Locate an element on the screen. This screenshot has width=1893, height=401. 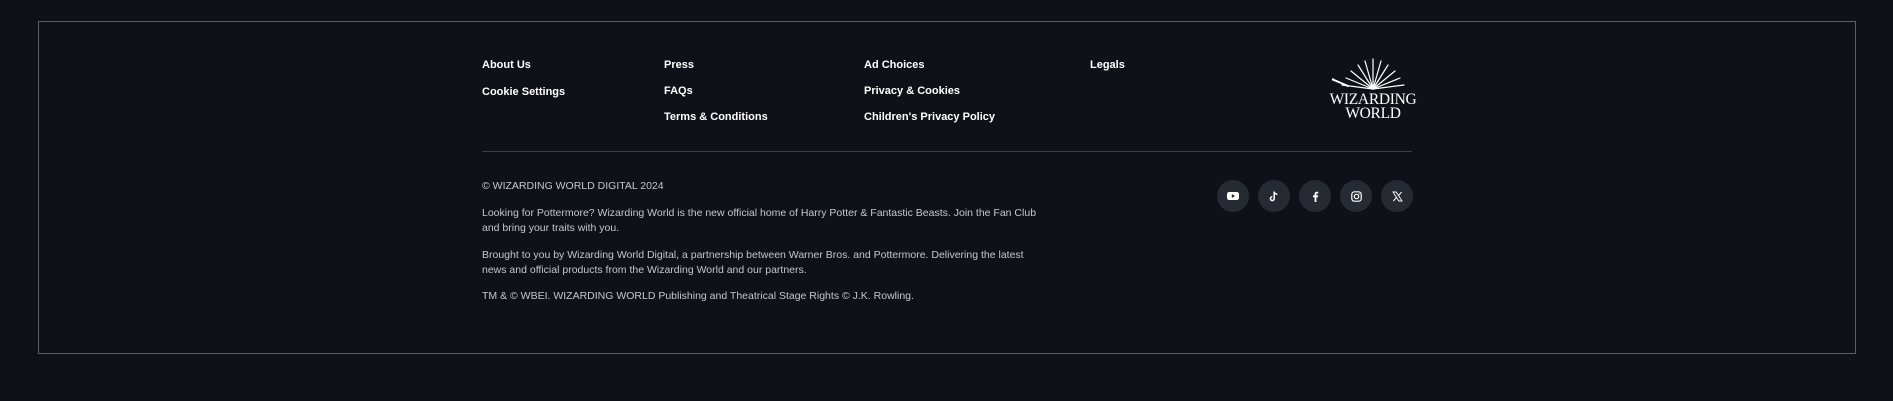
x-button is located at coordinates (1397, 196).